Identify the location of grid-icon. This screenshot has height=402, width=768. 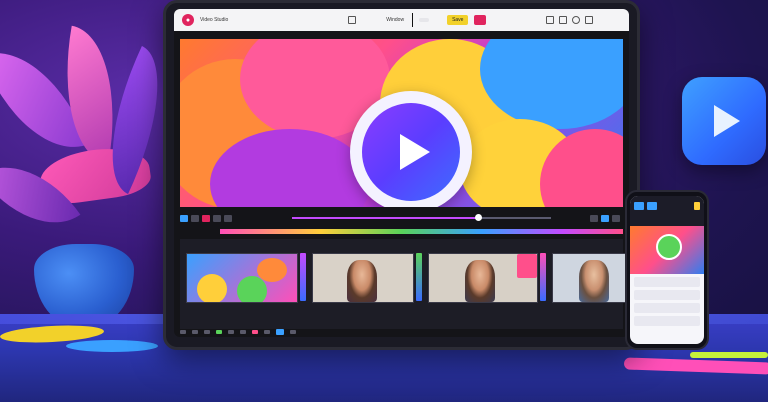
(562, 20).